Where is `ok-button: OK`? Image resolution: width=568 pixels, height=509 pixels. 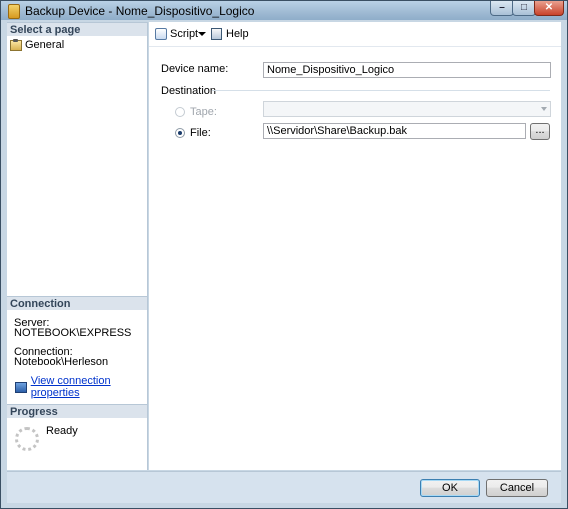
ok-button: OK is located at coordinates (450, 488).